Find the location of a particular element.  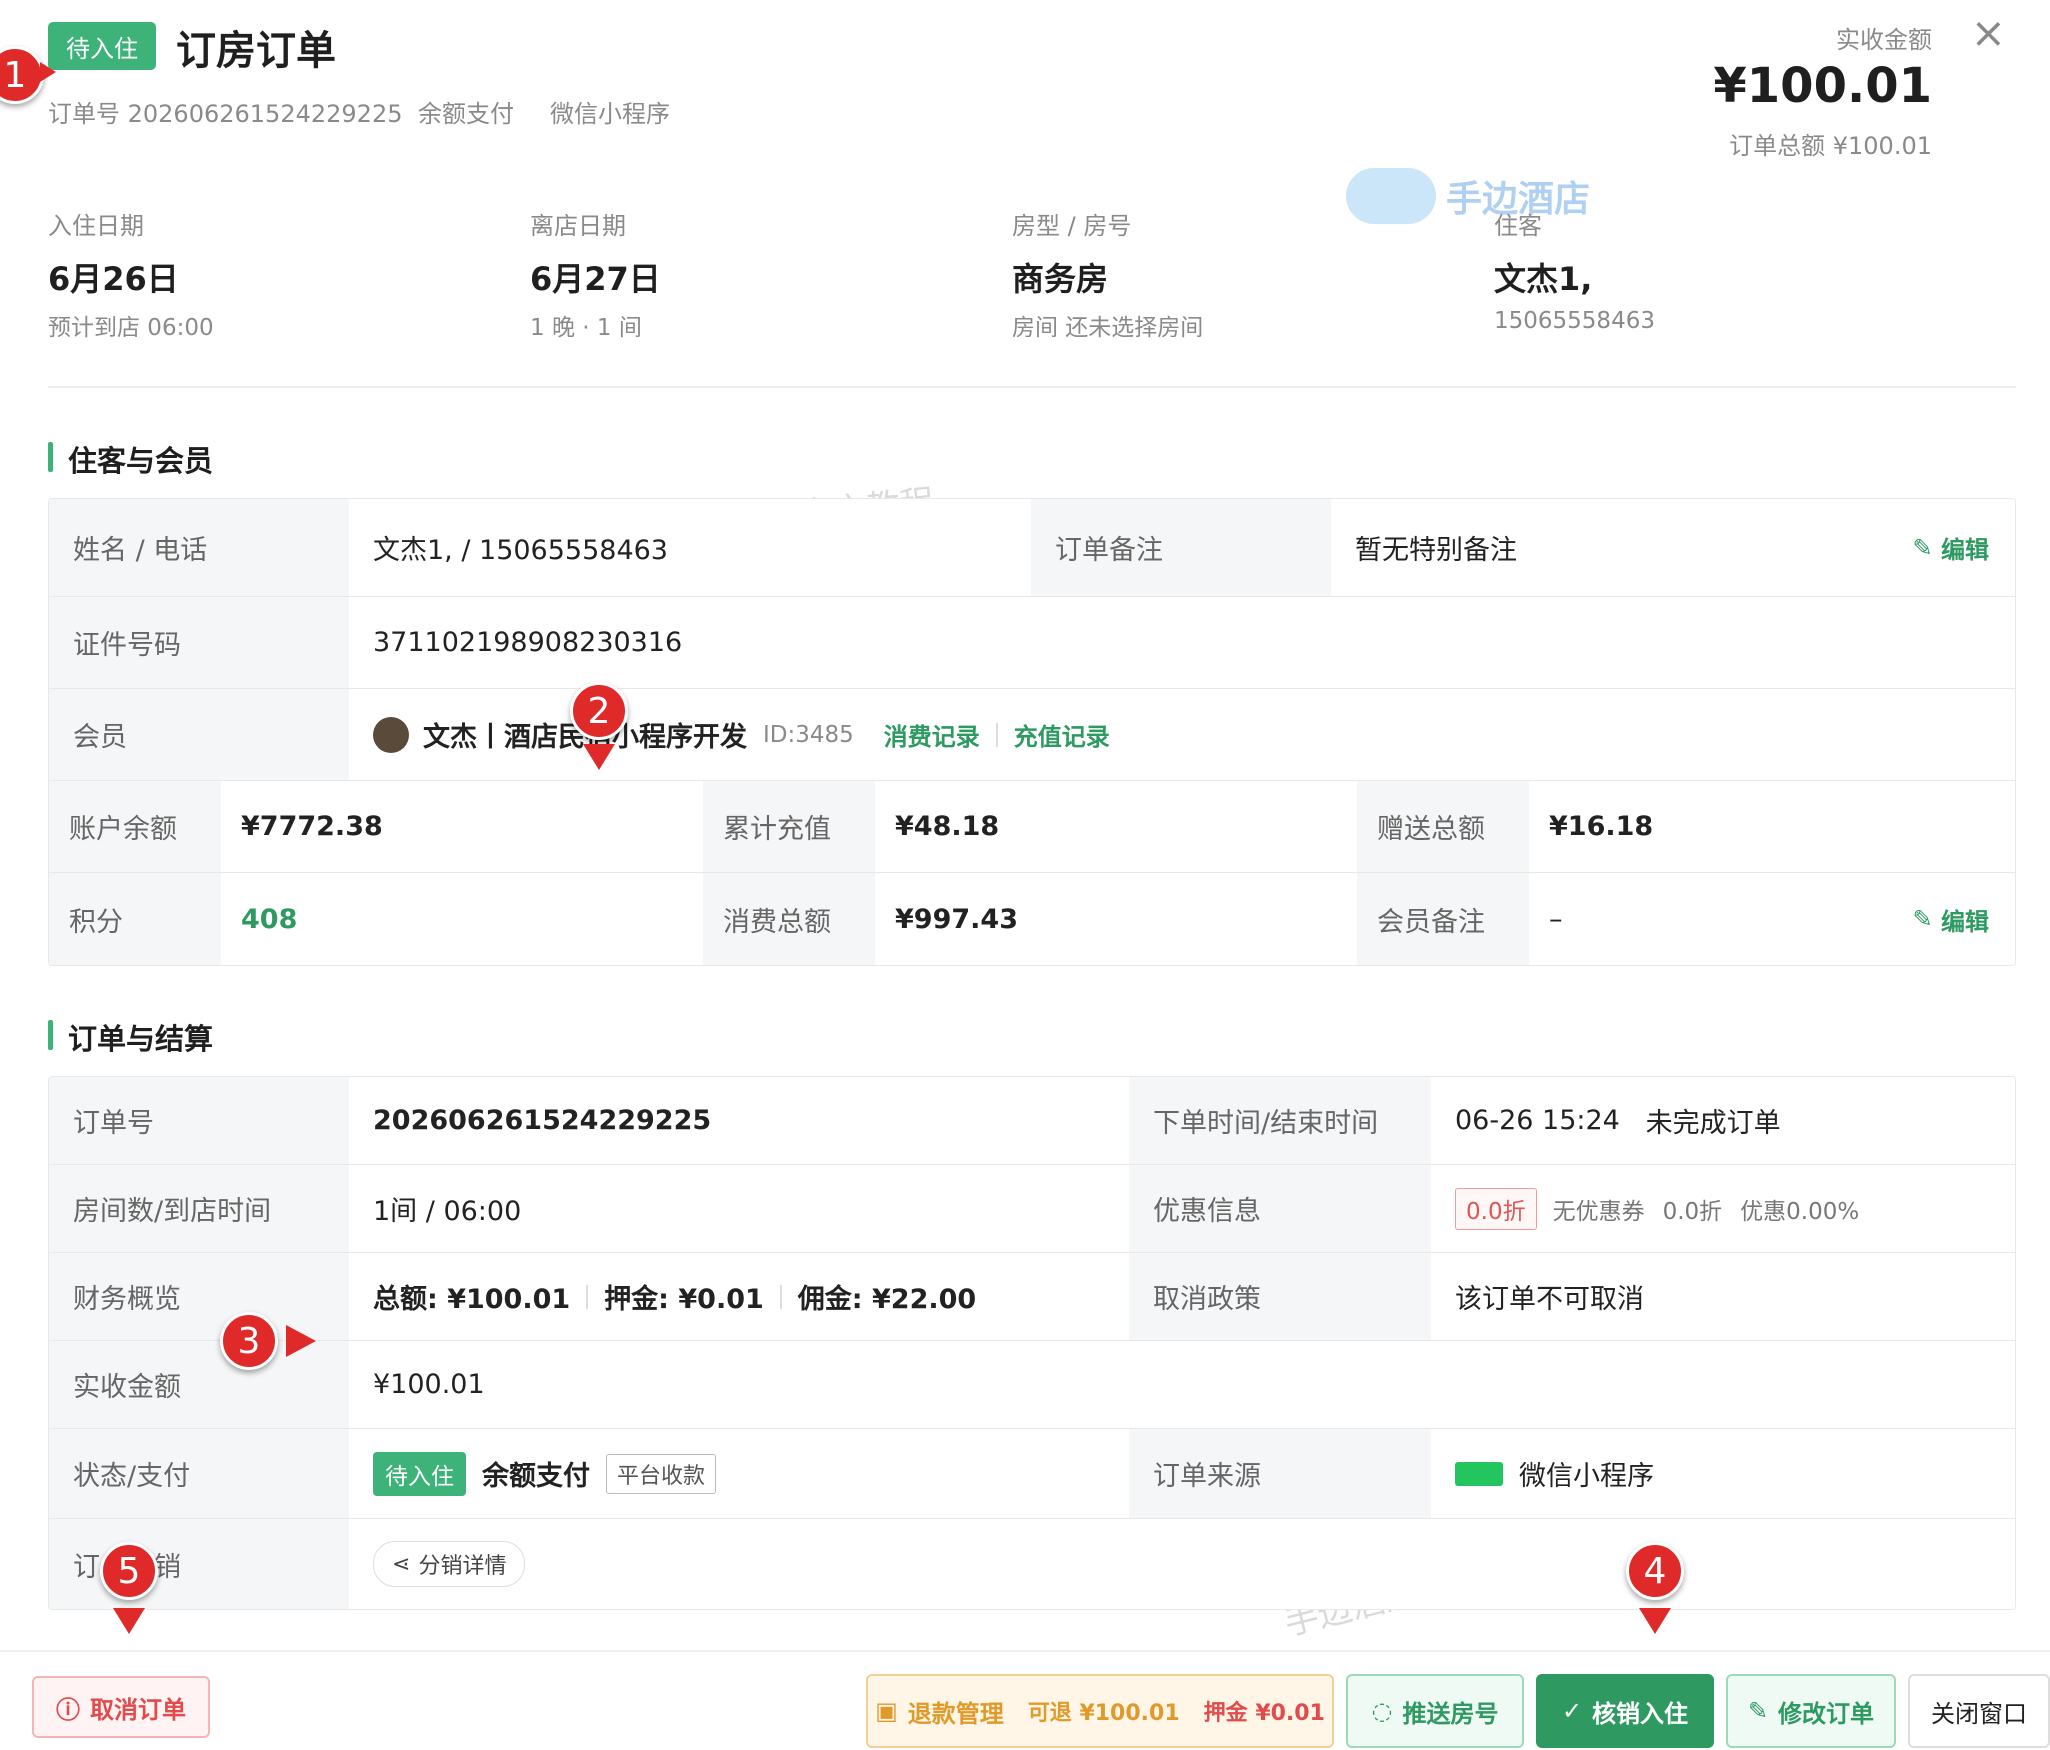

order-status-text: 未完成订单 is located at coordinates (1713, 1123).